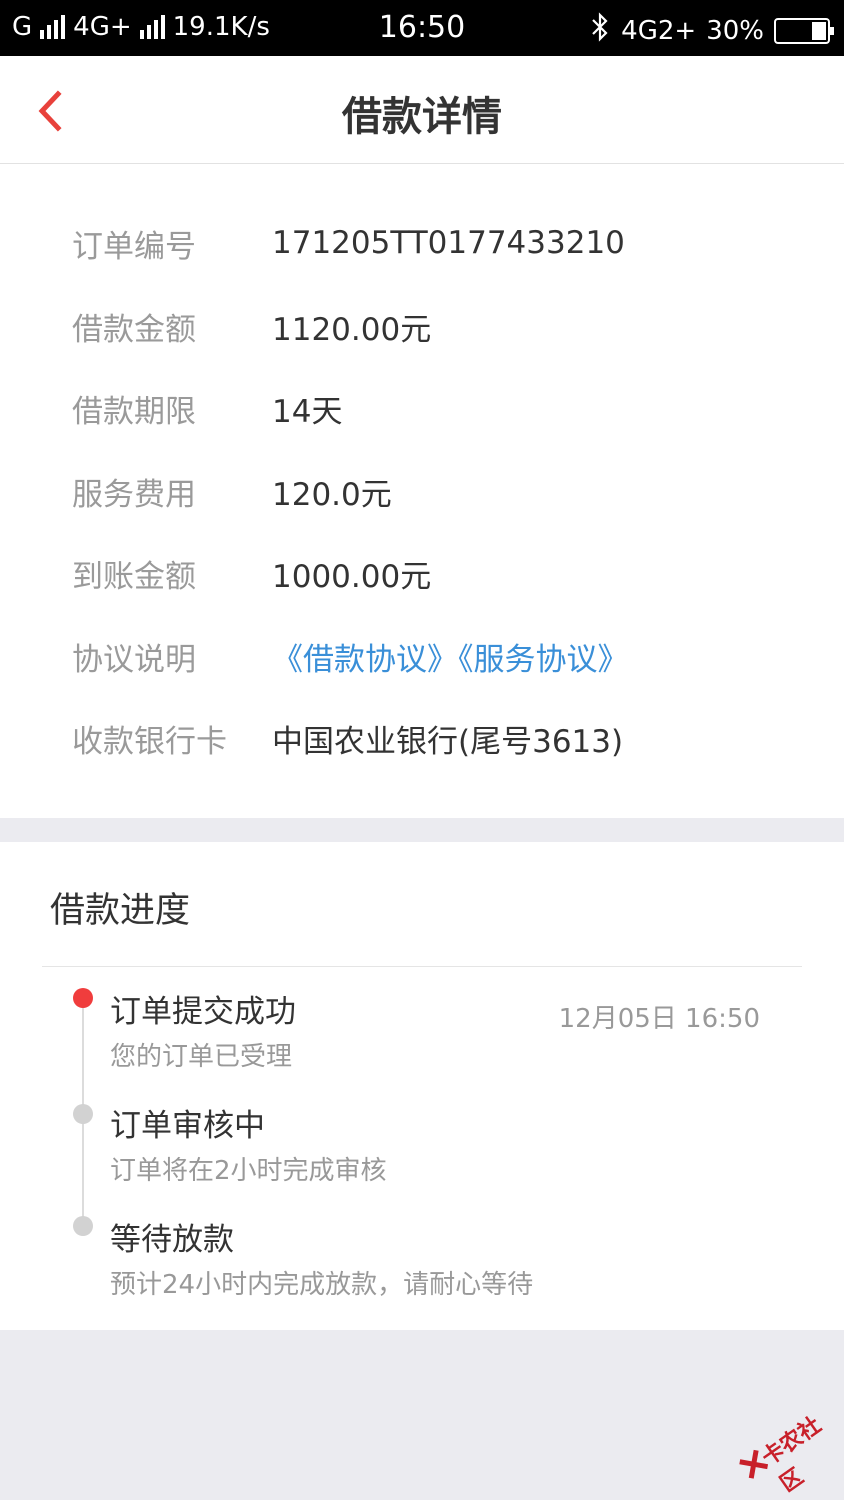  I want to click on watermark-text: 卡农社区, so click(791, 1455).